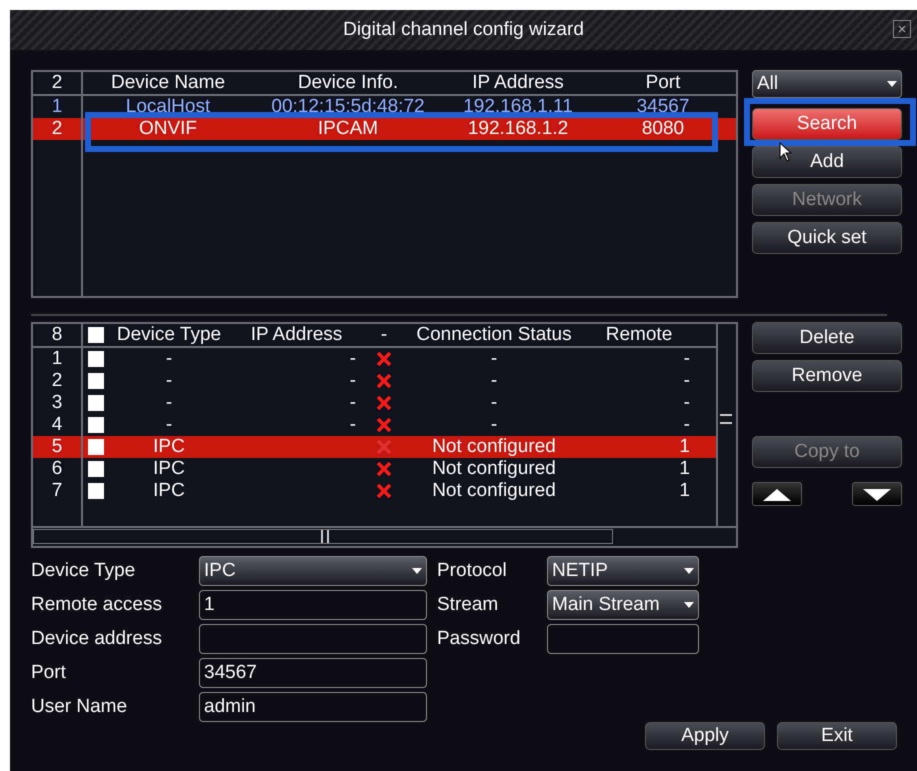  What do you see at coordinates (902, 29) in the screenshot?
I see `close-button: ×` at bounding box center [902, 29].